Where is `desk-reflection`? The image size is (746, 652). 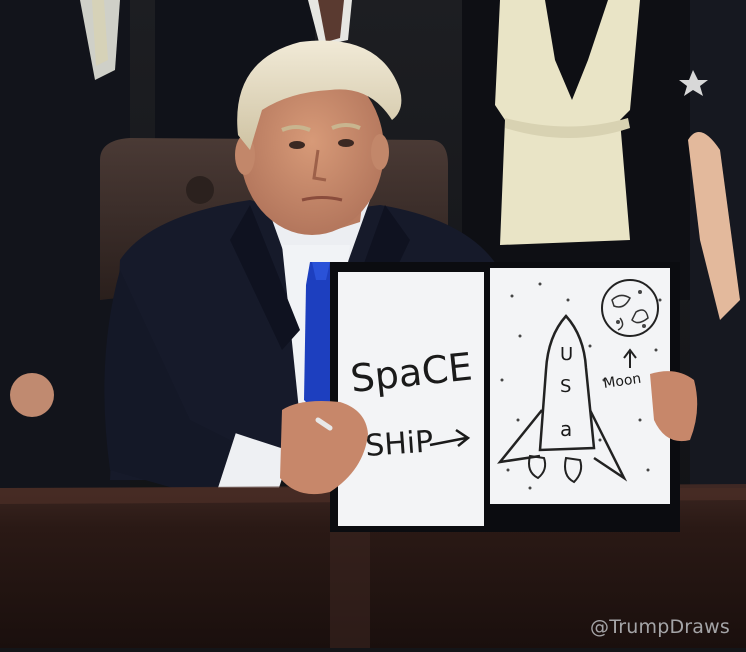
desk-reflection is located at coordinates (350, 589).